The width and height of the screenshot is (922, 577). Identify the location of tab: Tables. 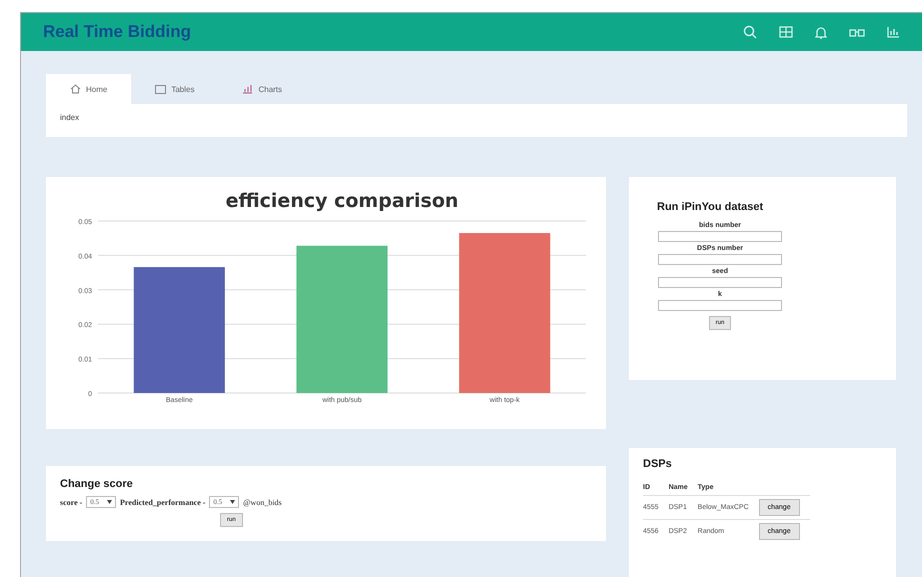
(174, 89).